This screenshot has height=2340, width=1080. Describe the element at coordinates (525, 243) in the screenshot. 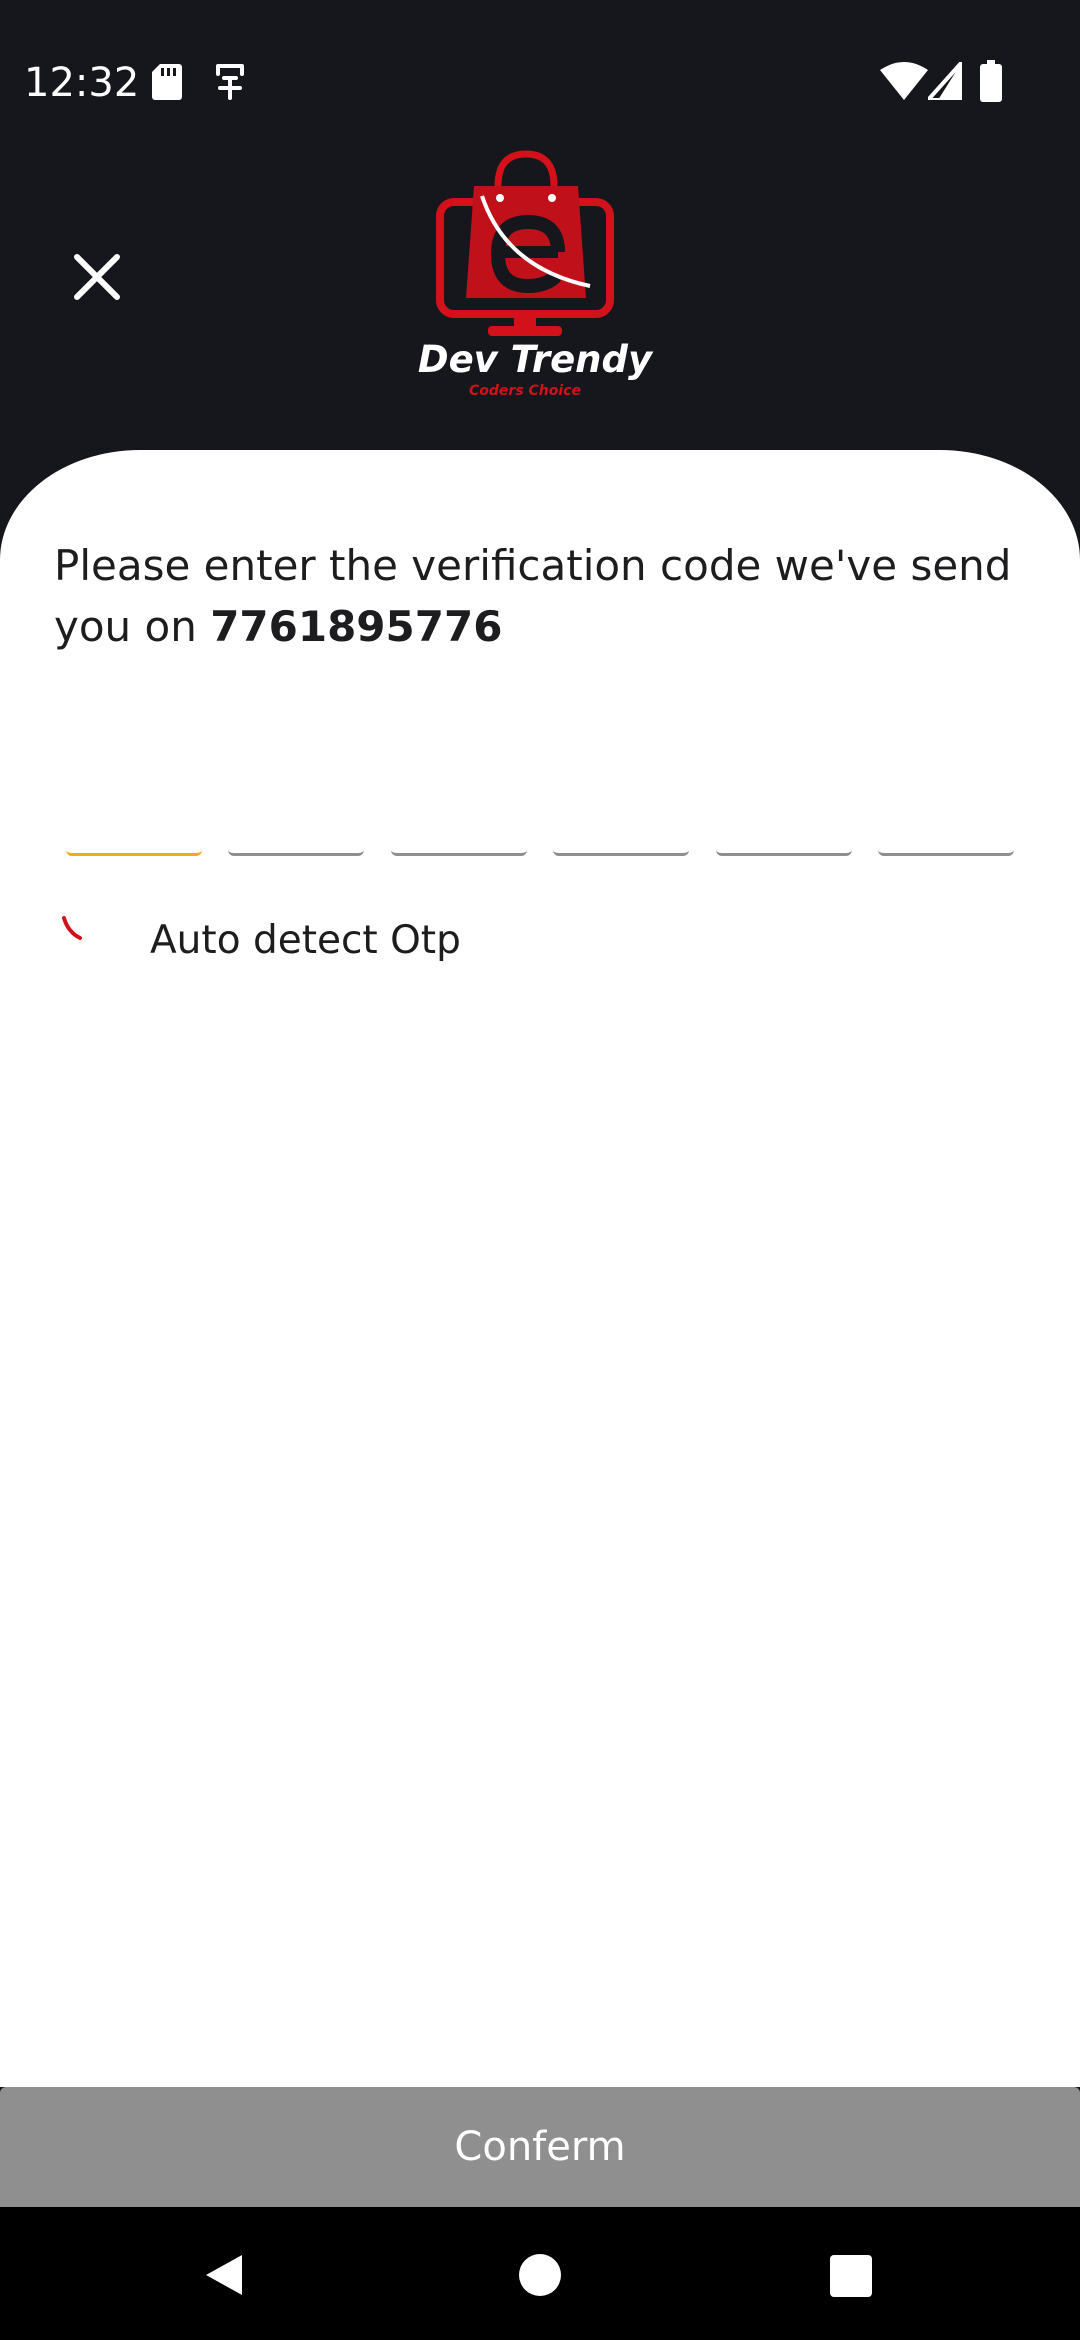

I see `logo-mark` at that location.